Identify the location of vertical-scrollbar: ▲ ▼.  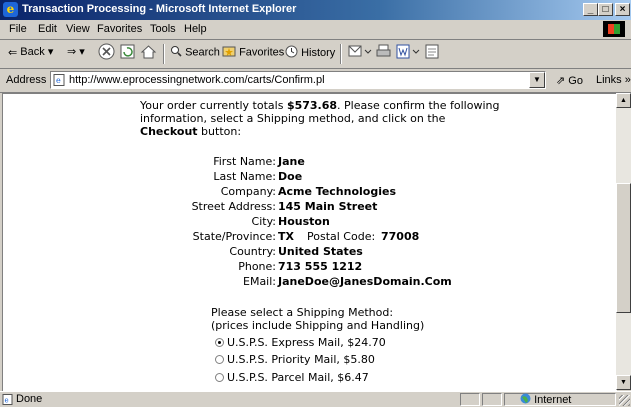
(623, 241).